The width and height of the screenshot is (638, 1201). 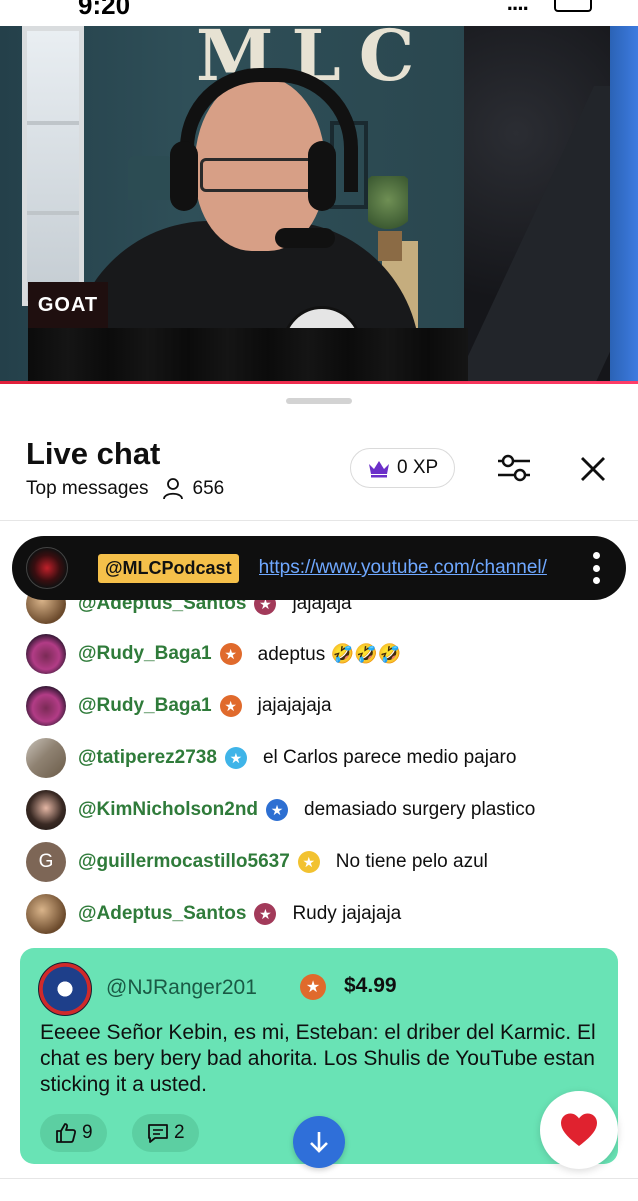 I want to click on reply-button: 2, so click(x=165, y=1133).